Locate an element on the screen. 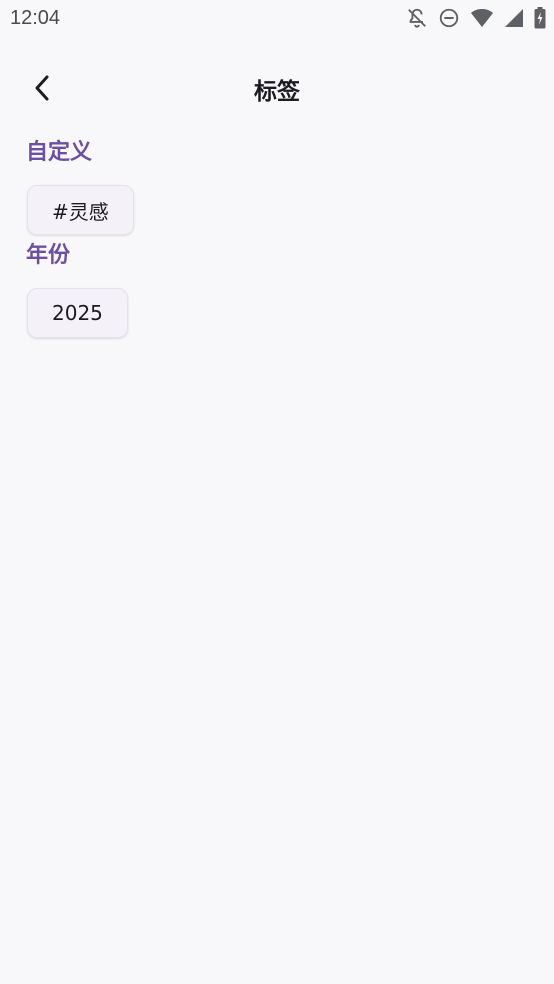 The width and height of the screenshot is (554, 984). wifi-icon is located at coordinates (482, 18).